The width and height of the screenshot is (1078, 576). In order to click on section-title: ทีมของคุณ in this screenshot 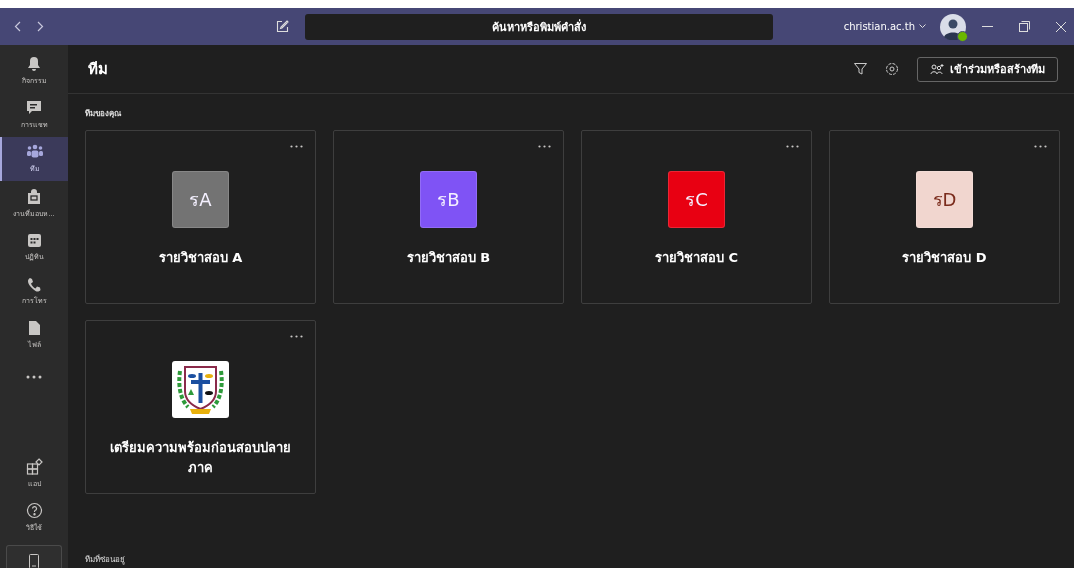, I will do `click(103, 114)`.